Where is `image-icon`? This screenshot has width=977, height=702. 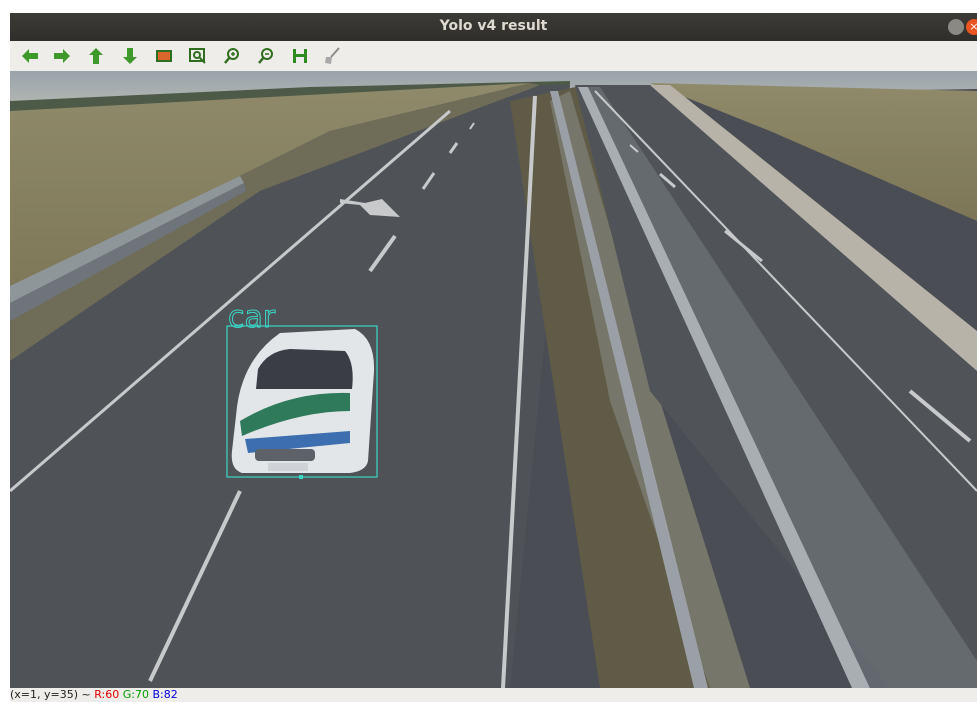
image-icon is located at coordinates (164, 56).